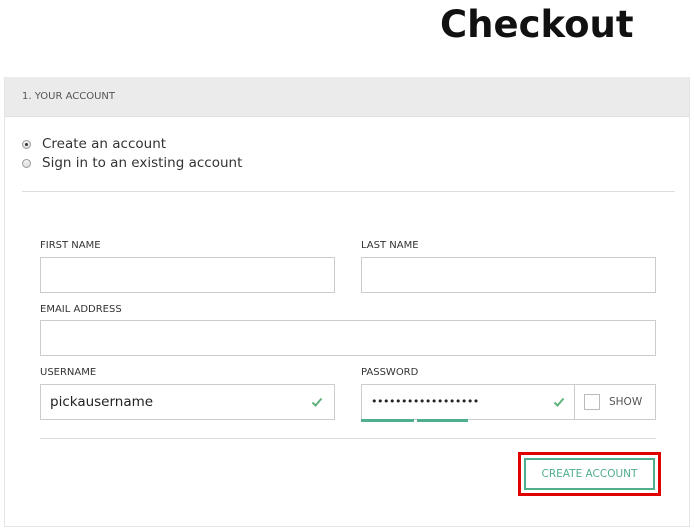 Image resolution: width=694 pixels, height=530 pixels. I want to click on section-header: 1. YOUR ACCOUNT, so click(347, 97).